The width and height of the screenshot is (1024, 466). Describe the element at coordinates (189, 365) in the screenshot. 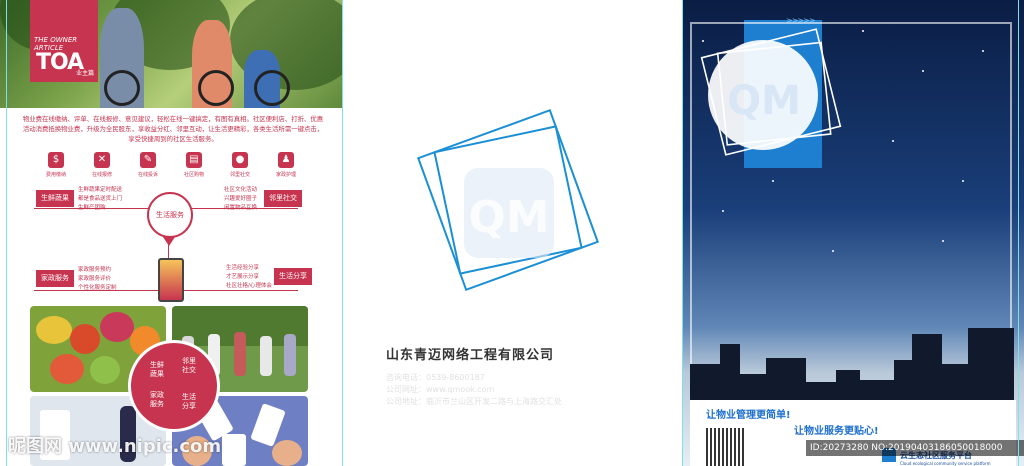

I see `circle-label-neighbor: 邻里 社交` at that location.